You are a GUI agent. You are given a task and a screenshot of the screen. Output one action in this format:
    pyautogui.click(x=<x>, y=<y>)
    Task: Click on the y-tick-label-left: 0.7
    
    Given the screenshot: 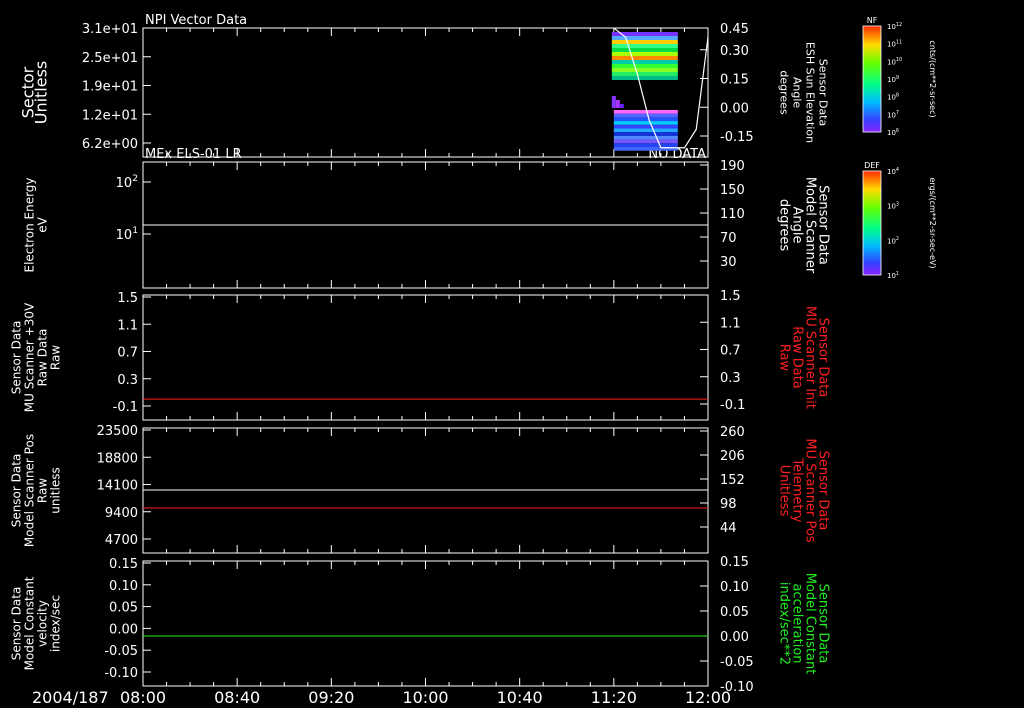 What is the action you would take?
    pyautogui.click(x=127, y=353)
    